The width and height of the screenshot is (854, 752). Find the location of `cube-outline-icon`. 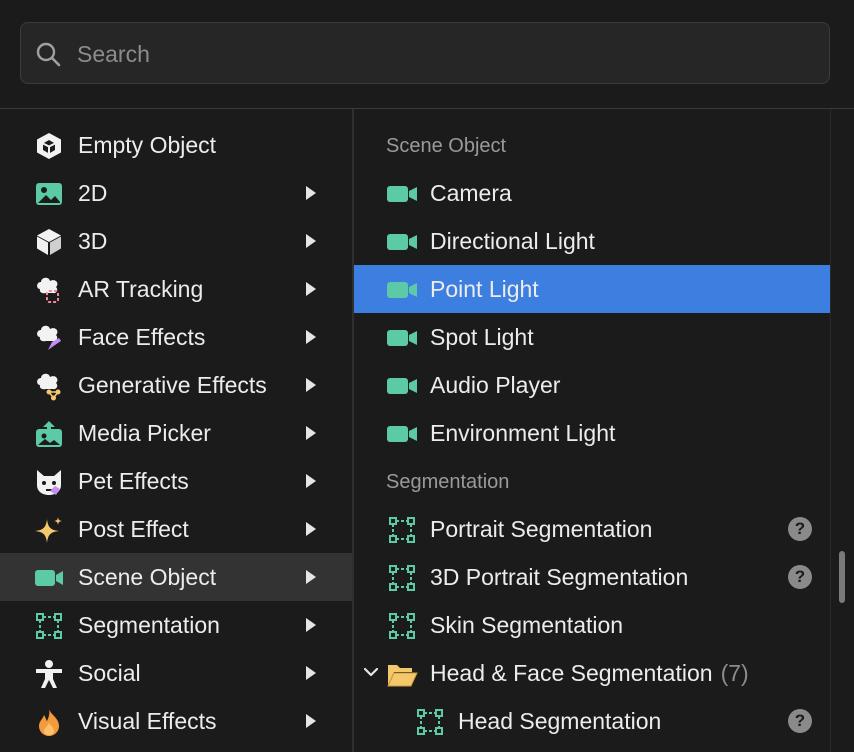

cube-outline-icon is located at coordinates (49, 146).